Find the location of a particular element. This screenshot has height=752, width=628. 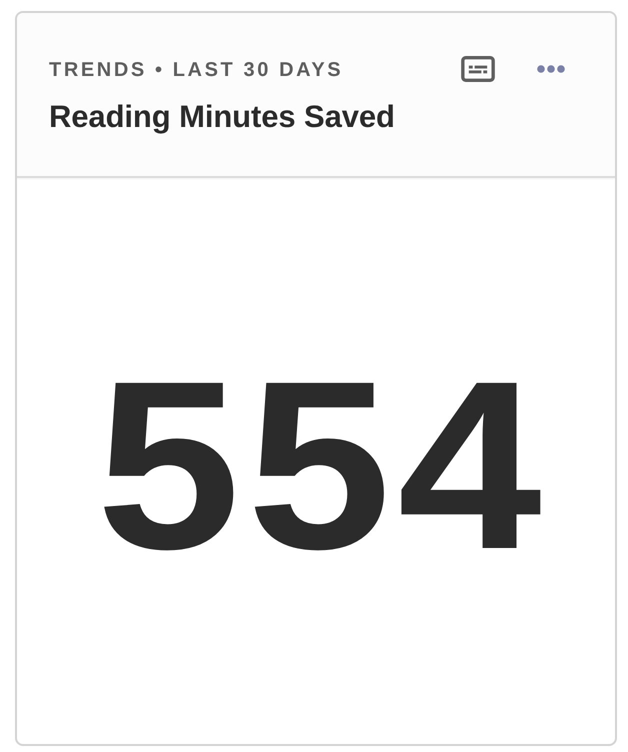

caption-button is located at coordinates (478, 69).